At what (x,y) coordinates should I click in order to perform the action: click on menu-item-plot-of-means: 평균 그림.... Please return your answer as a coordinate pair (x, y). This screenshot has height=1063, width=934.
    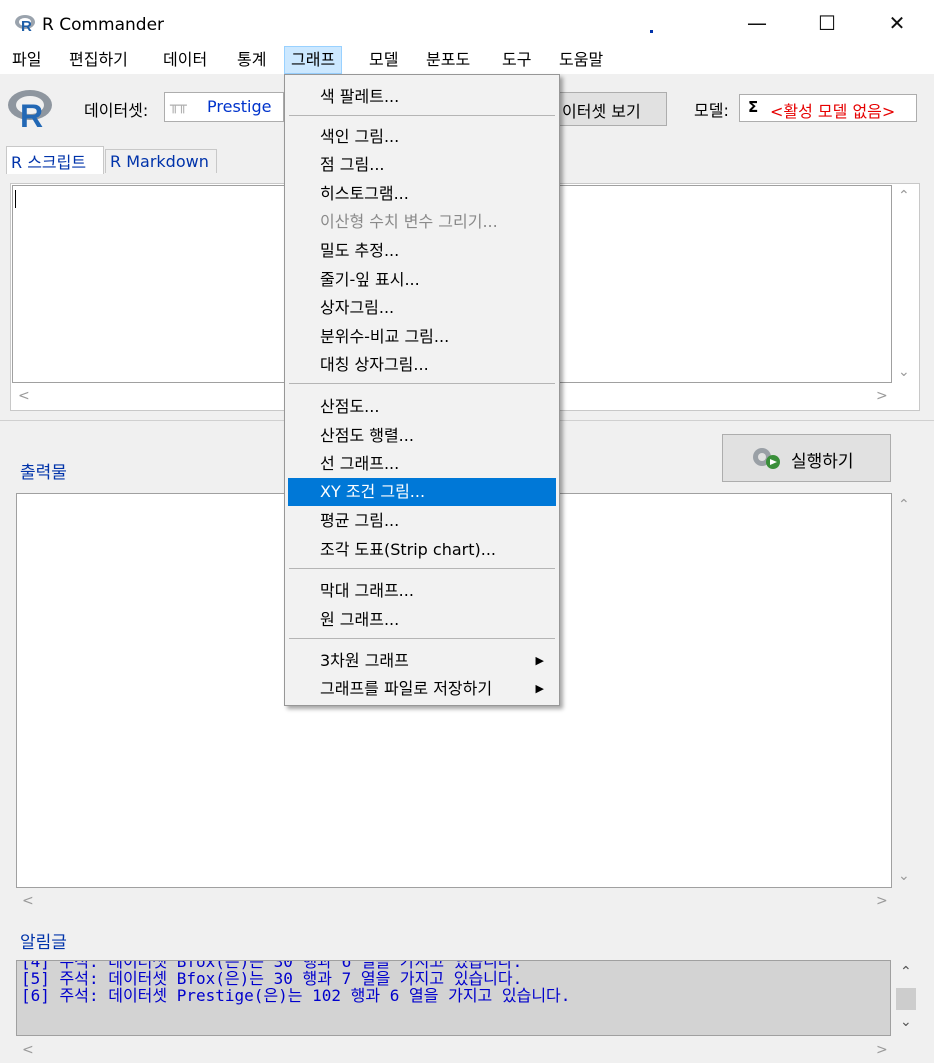
    Looking at the image, I should click on (422, 521).